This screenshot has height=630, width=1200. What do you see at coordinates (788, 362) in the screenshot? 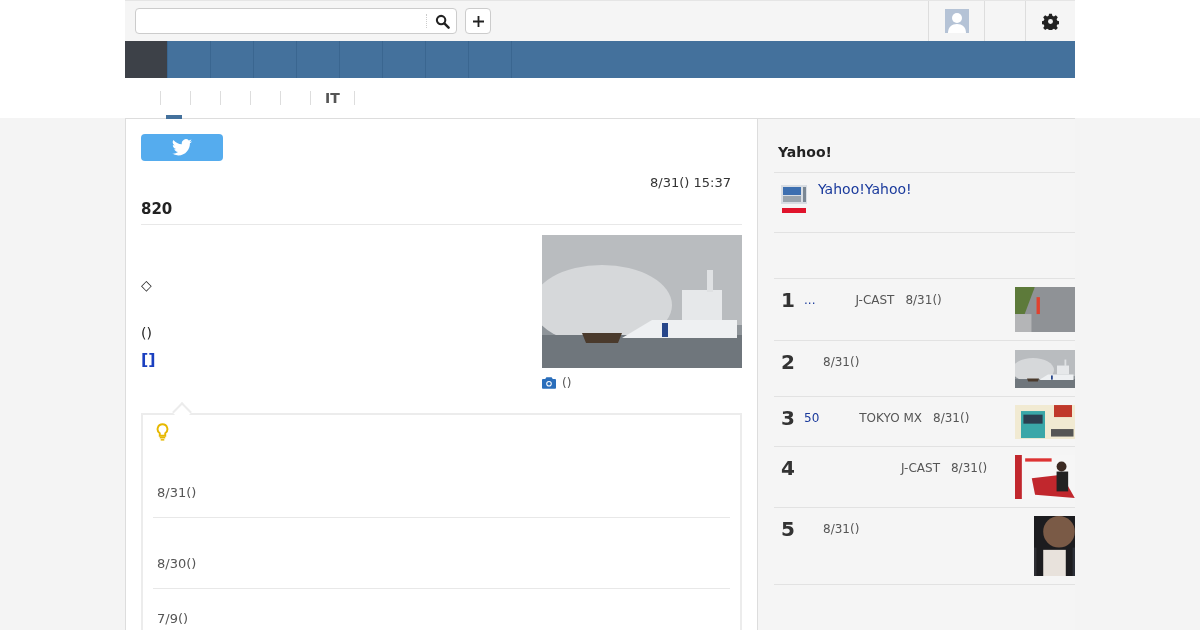
I see `rank-number: 2` at bounding box center [788, 362].